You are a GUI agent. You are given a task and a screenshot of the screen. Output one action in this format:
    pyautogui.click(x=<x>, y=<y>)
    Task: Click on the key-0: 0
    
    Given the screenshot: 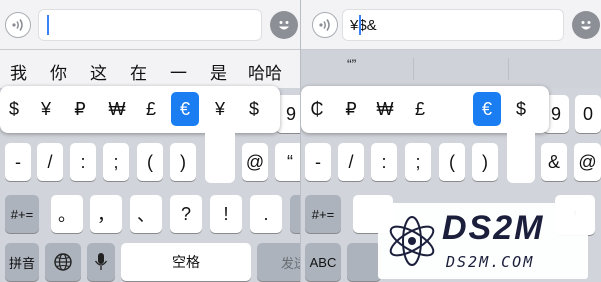 What is the action you would take?
    pyautogui.click(x=588, y=114)
    